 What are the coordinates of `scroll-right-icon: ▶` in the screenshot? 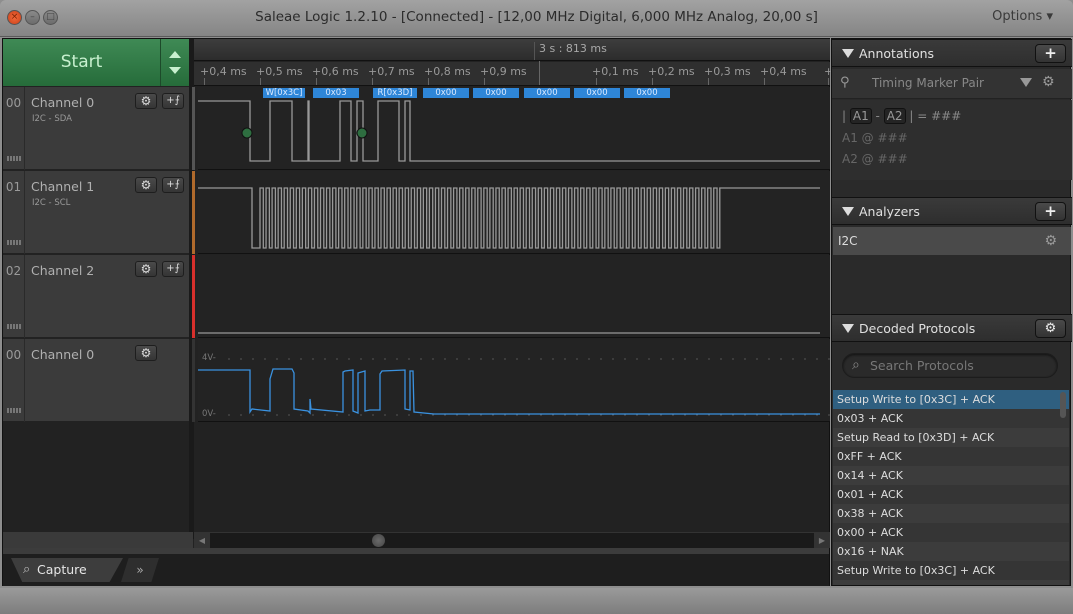 It's located at (822, 540).